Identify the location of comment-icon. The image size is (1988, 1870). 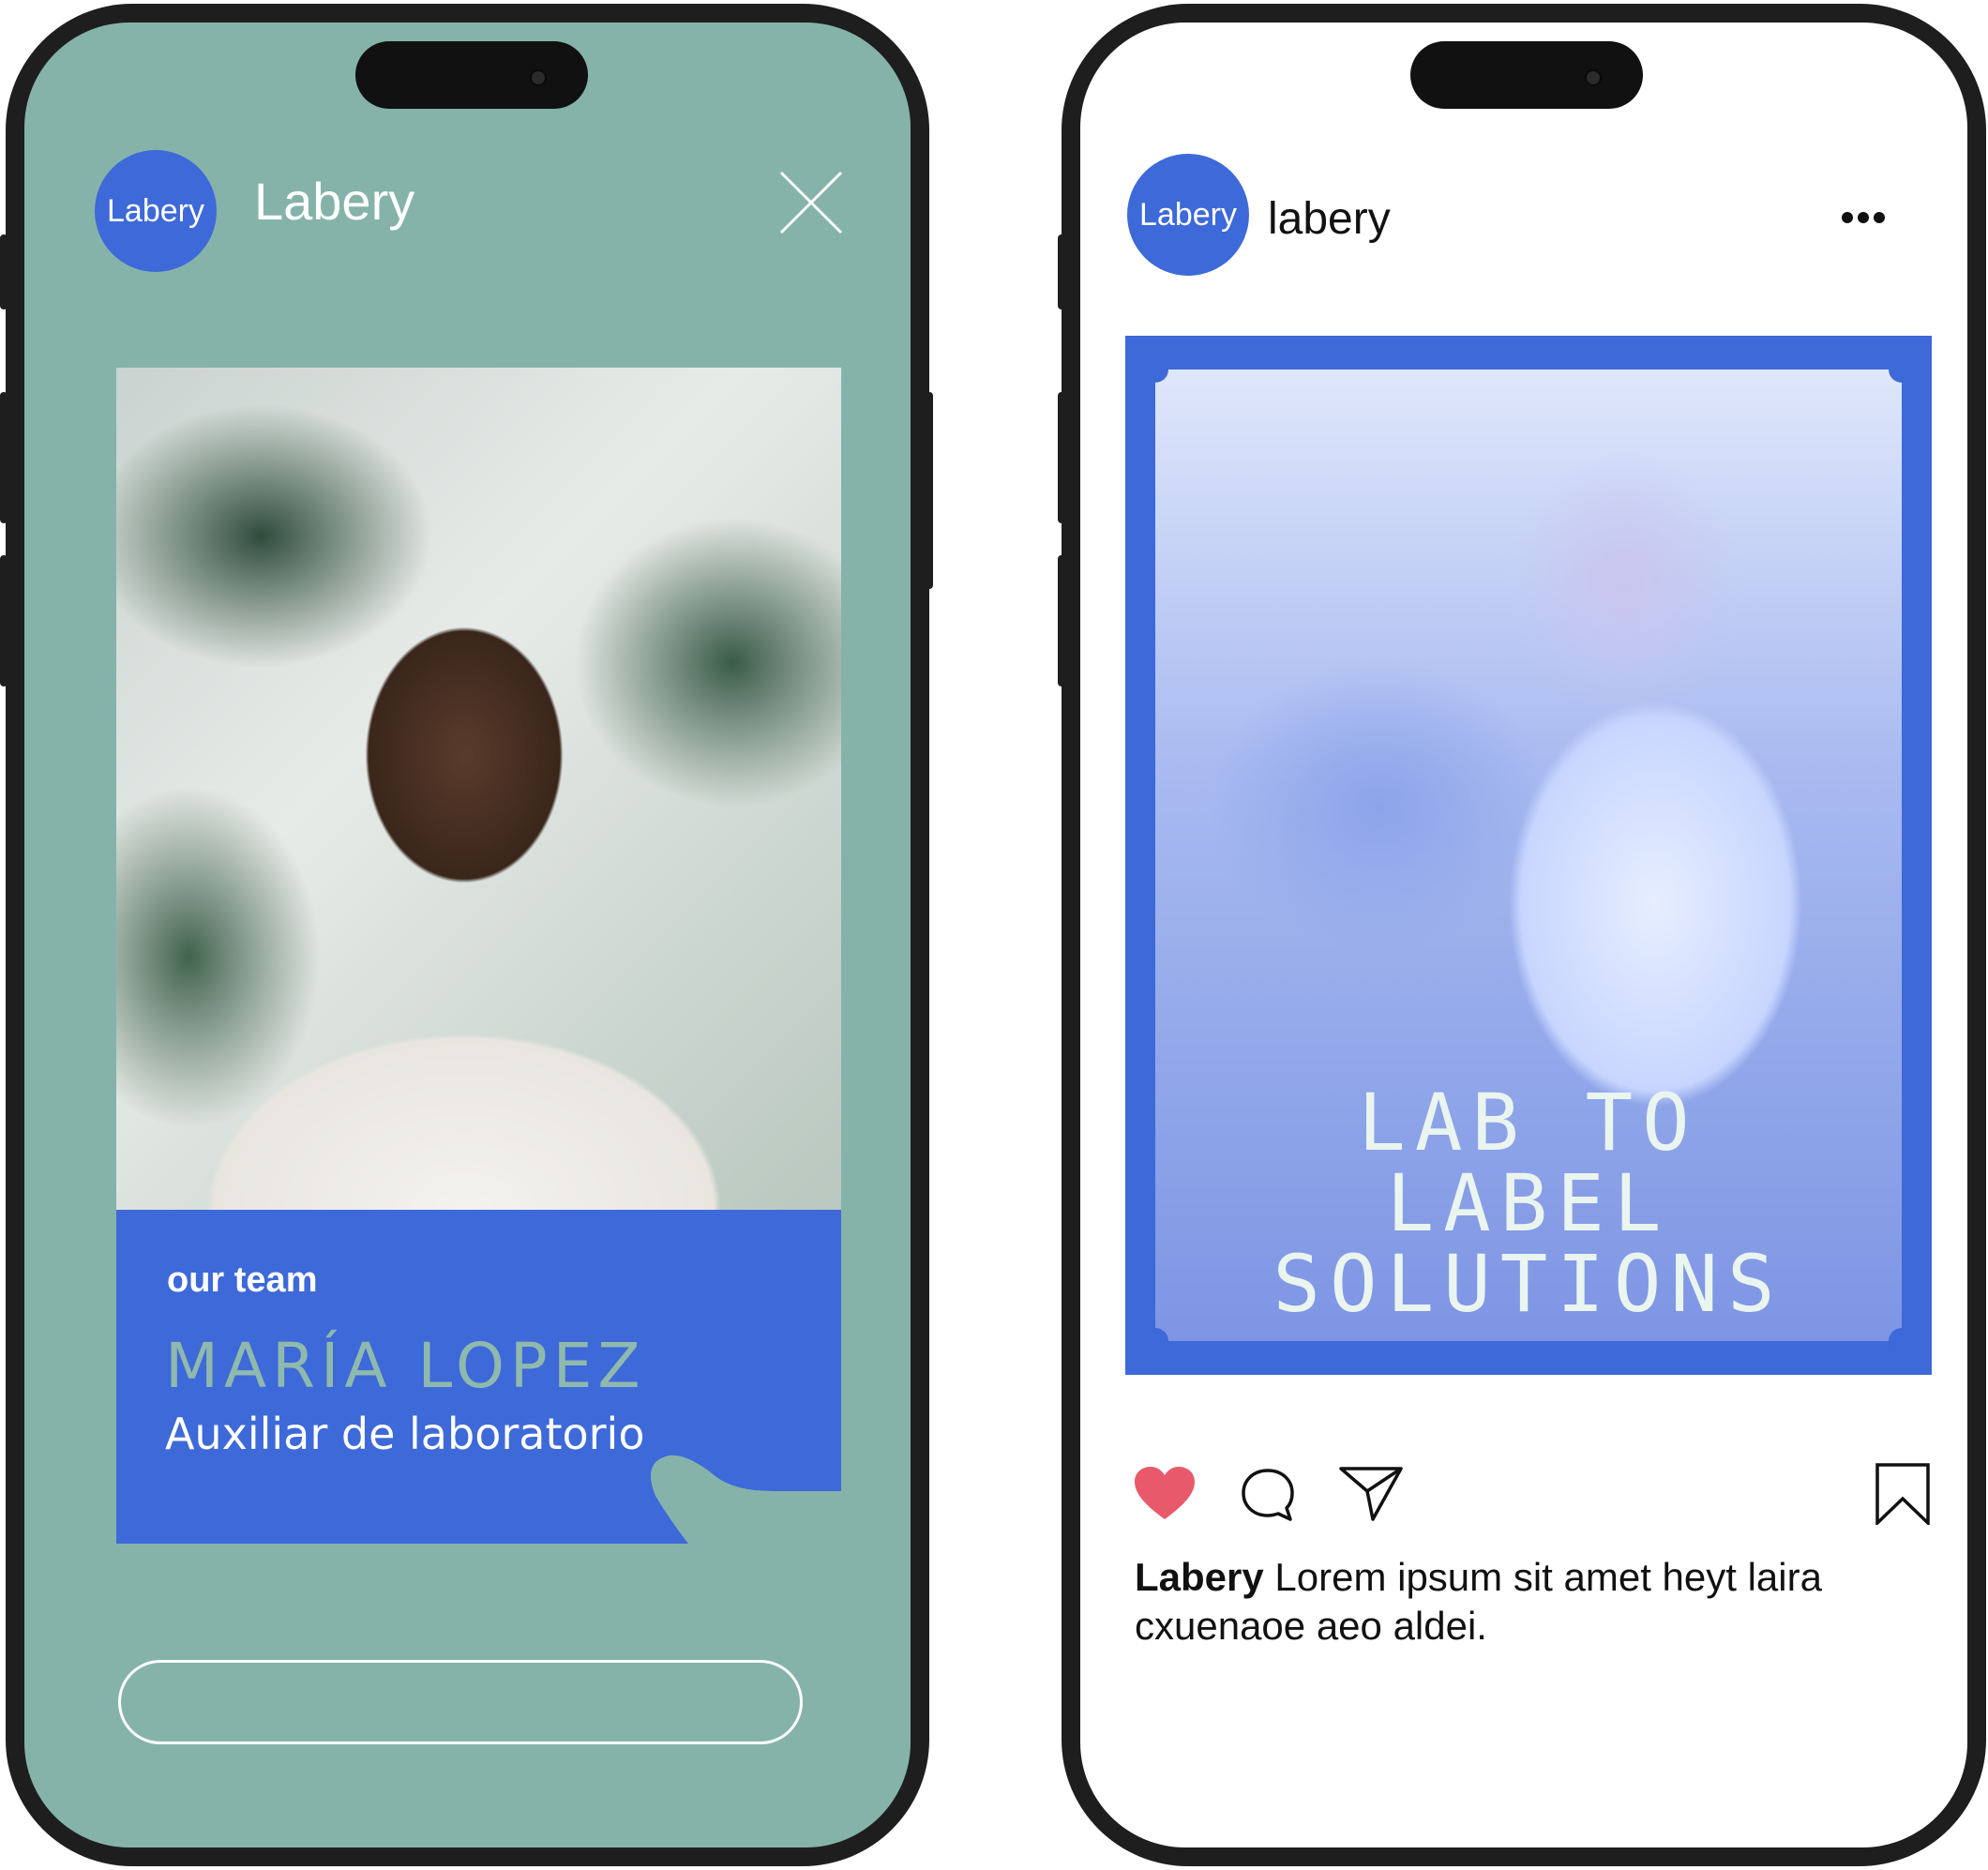
(1268, 1498).